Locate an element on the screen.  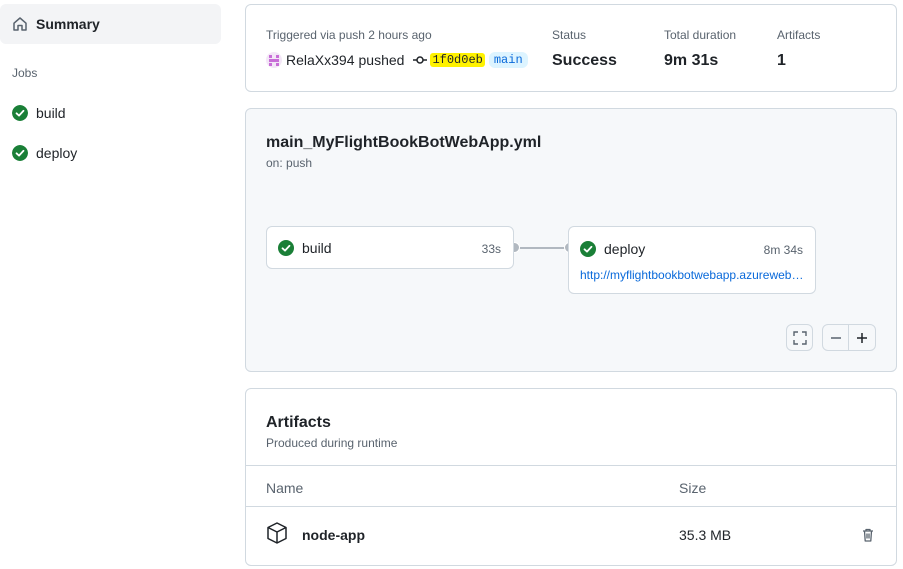
artifacts-table-header: Name Size is located at coordinates (571, 486).